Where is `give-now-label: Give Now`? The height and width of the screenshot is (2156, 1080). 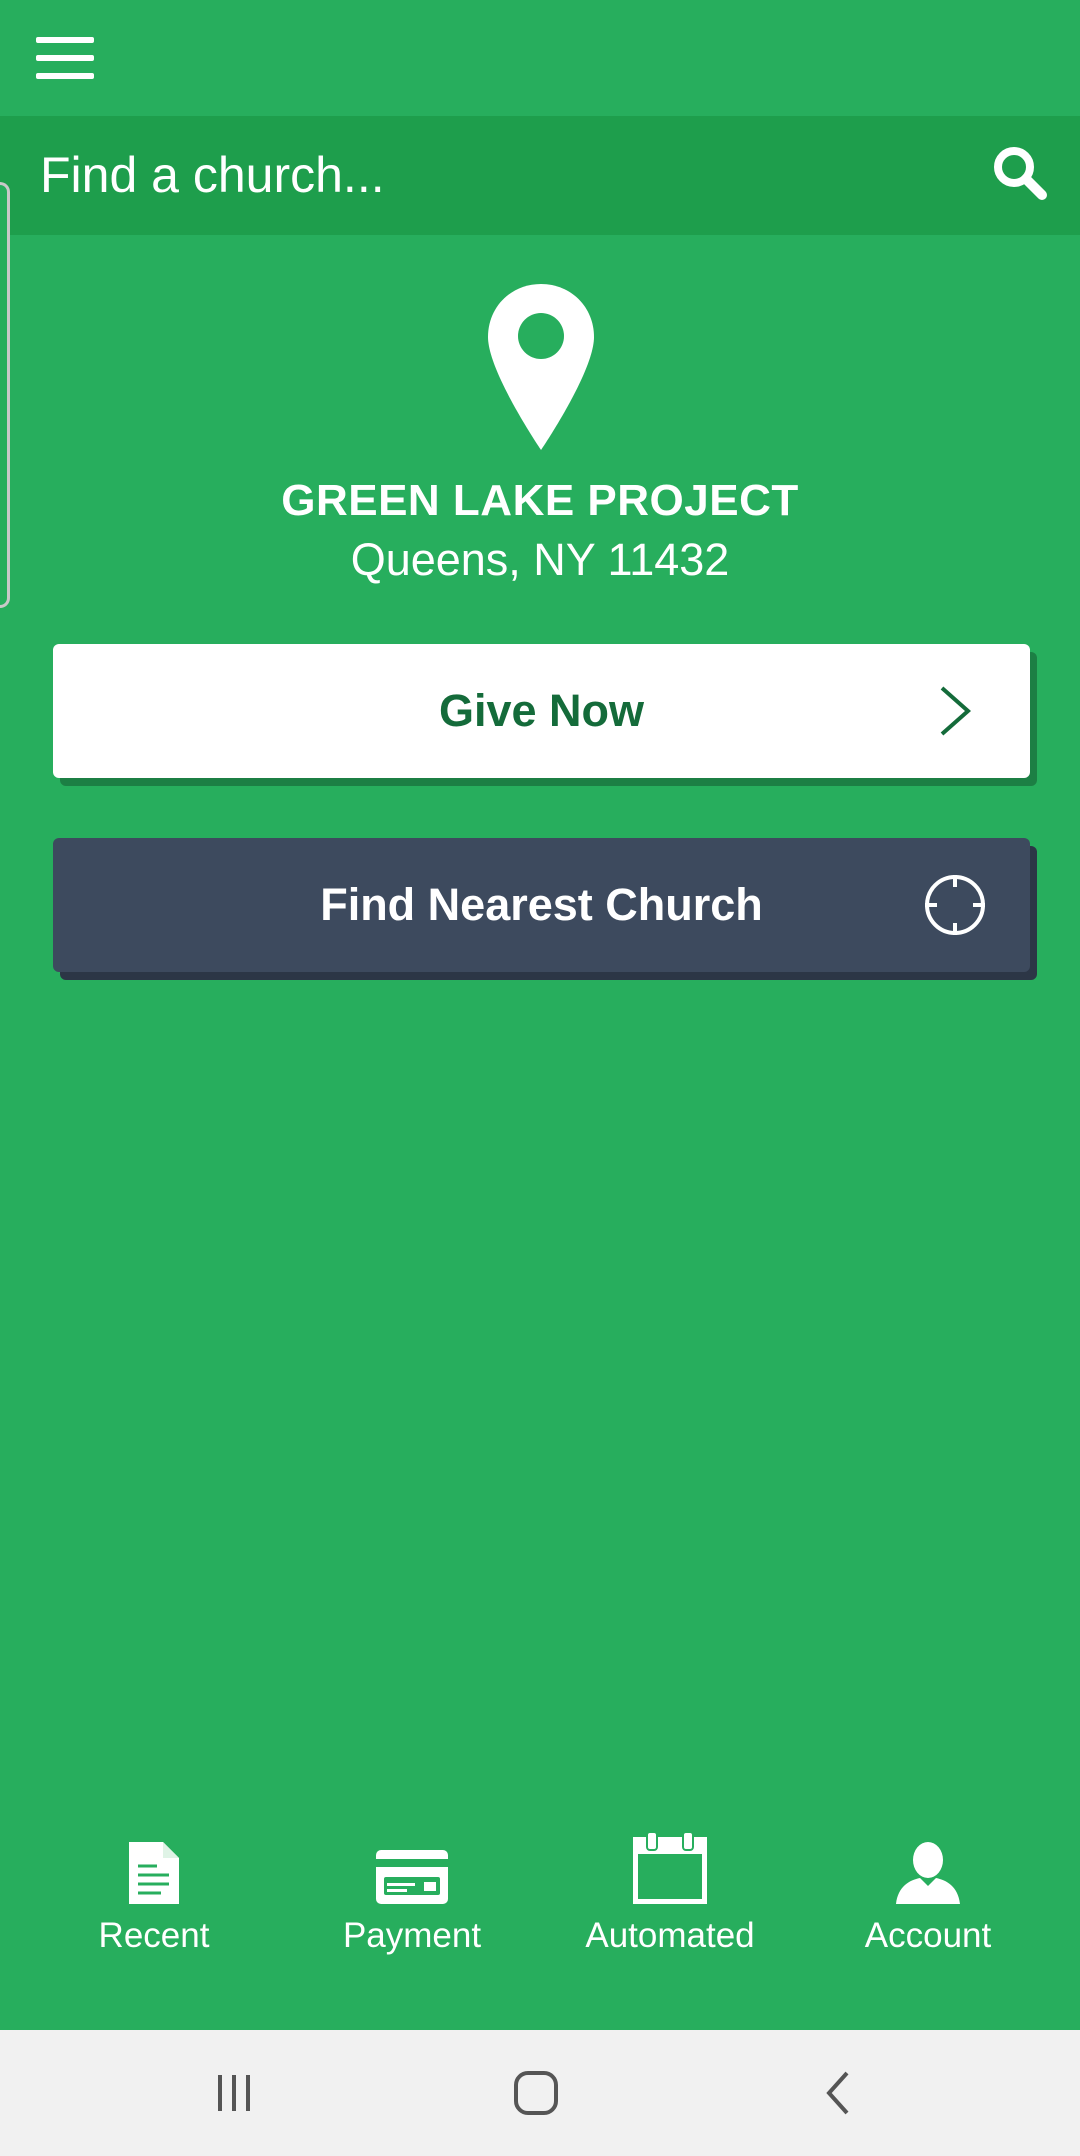
give-now-label: Give Now is located at coordinates (541, 710).